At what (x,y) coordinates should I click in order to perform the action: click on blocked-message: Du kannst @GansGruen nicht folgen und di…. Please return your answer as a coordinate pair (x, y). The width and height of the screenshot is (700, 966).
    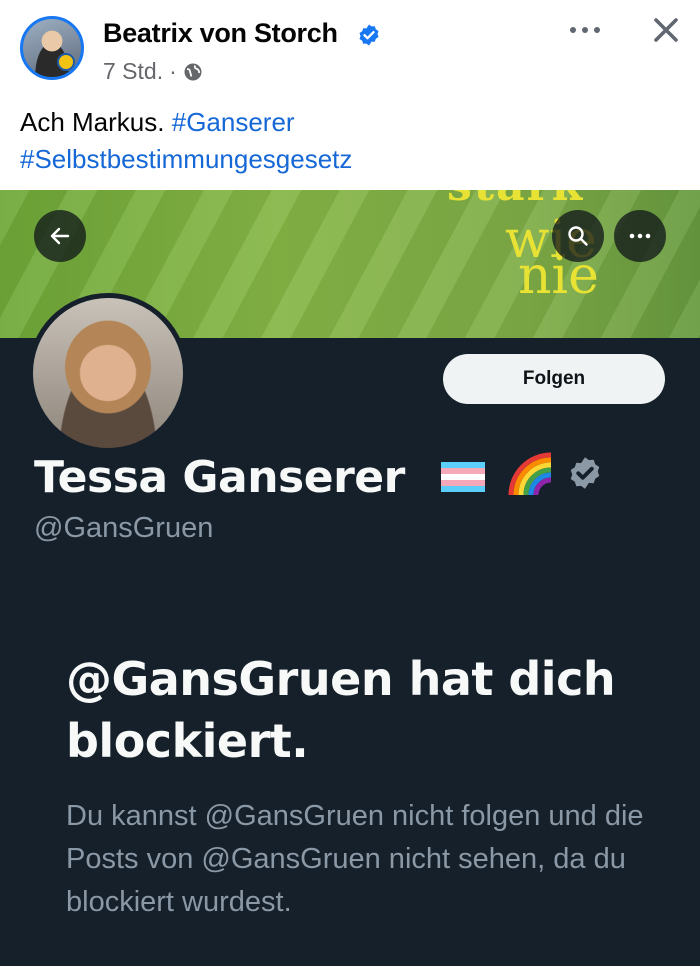
    Looking at the image, I should click on (355, 859).